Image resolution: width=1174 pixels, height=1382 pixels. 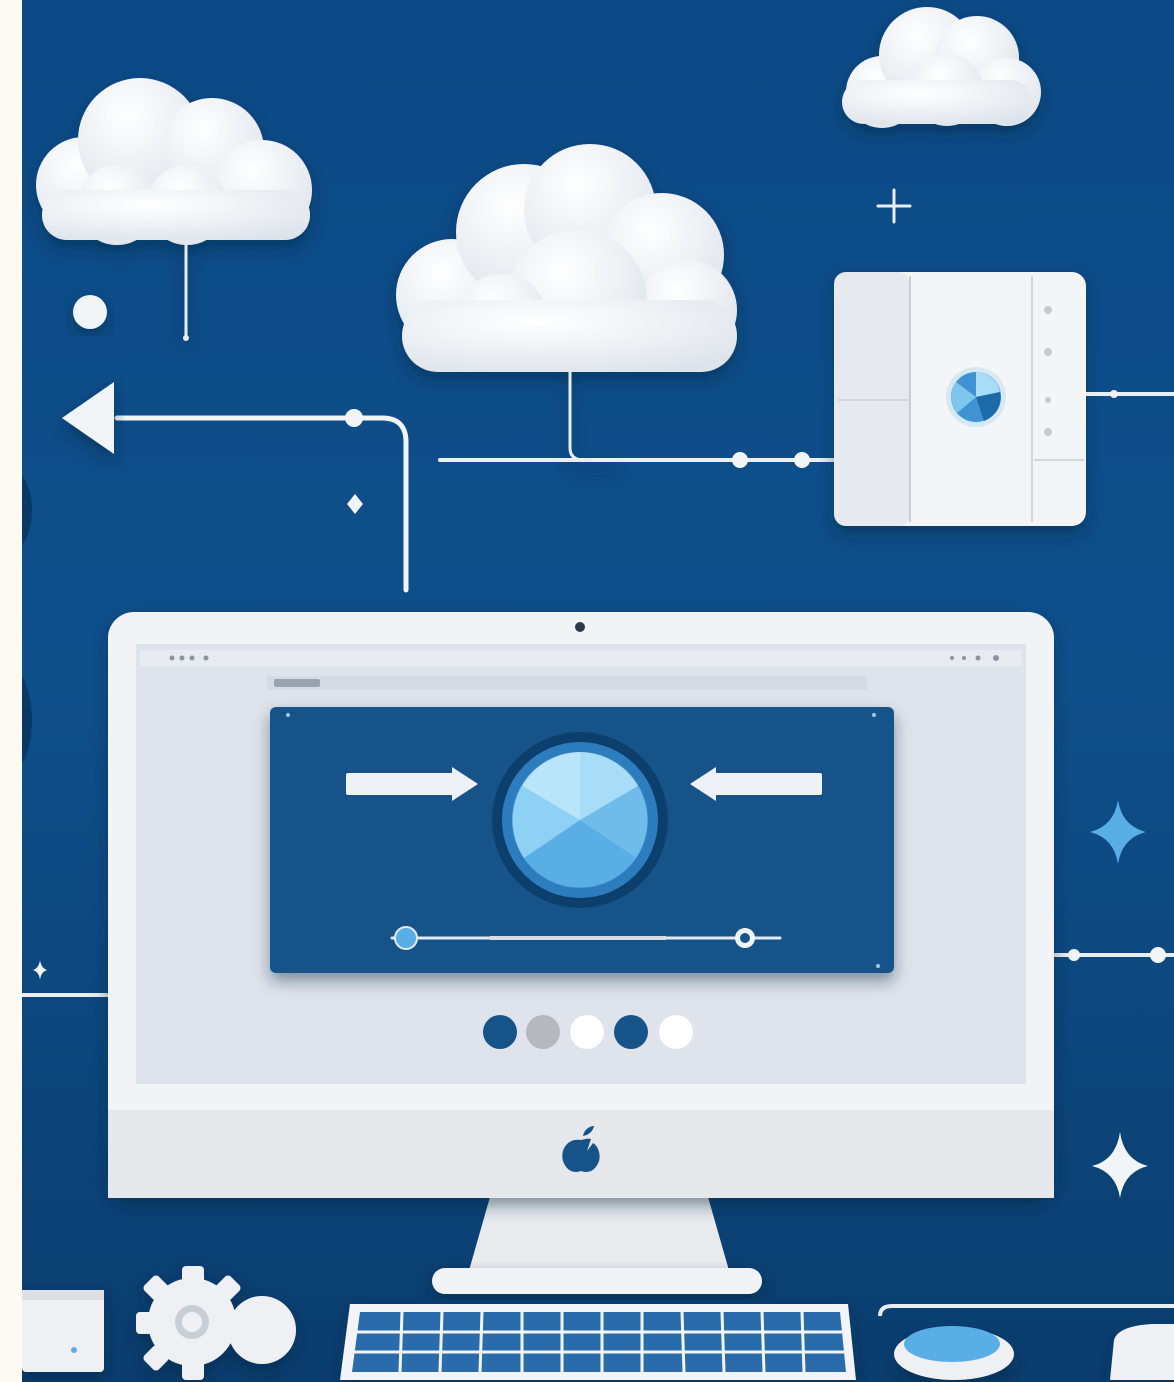 I want to click on sync-disc-icon, so click(x=580, y=820).